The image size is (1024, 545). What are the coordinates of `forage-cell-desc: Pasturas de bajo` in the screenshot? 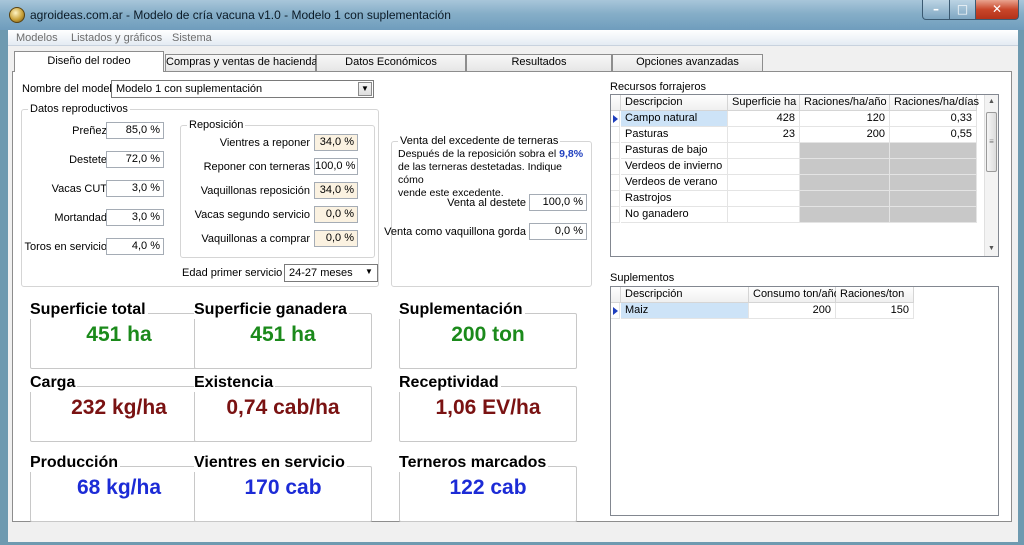 It's located at (674, 151).